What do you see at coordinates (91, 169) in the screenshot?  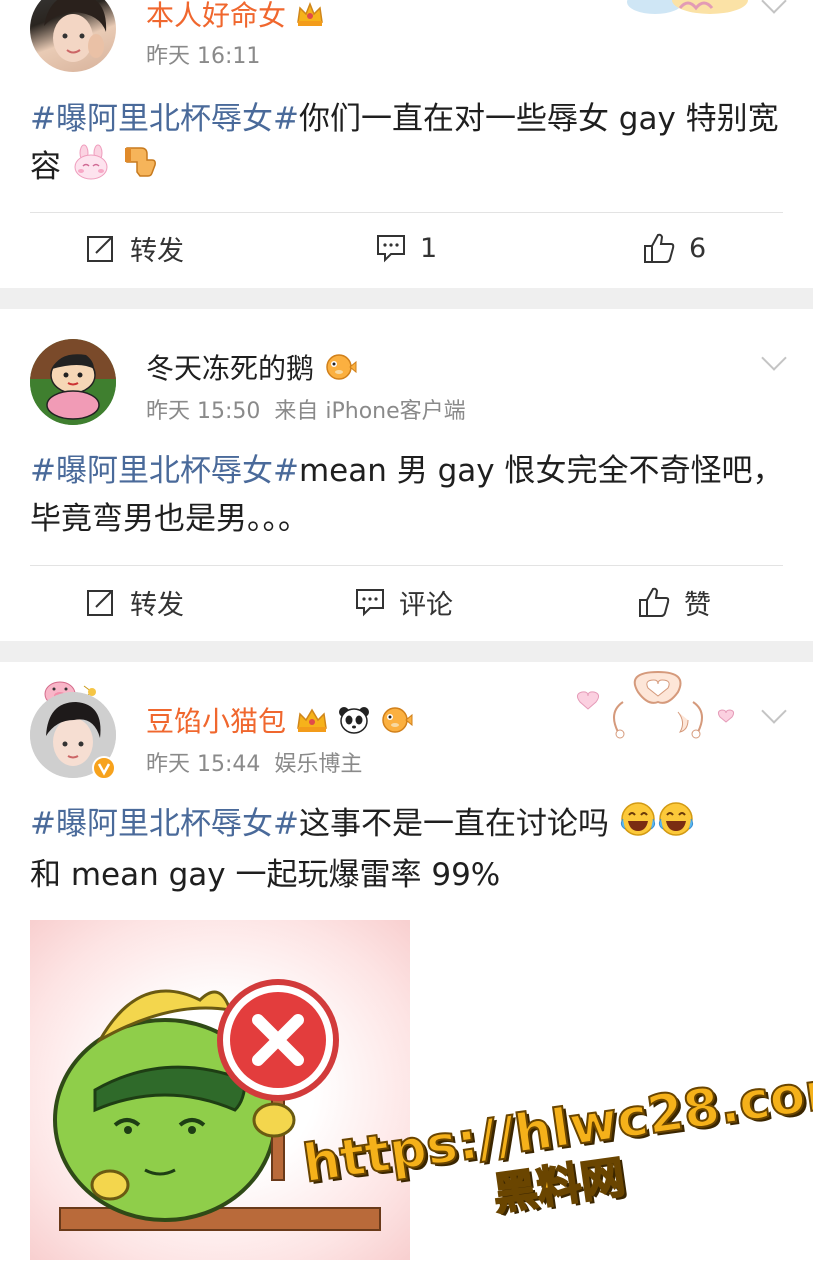 I see `rabbit-emoji-icon` at bounding box center [91, 169].